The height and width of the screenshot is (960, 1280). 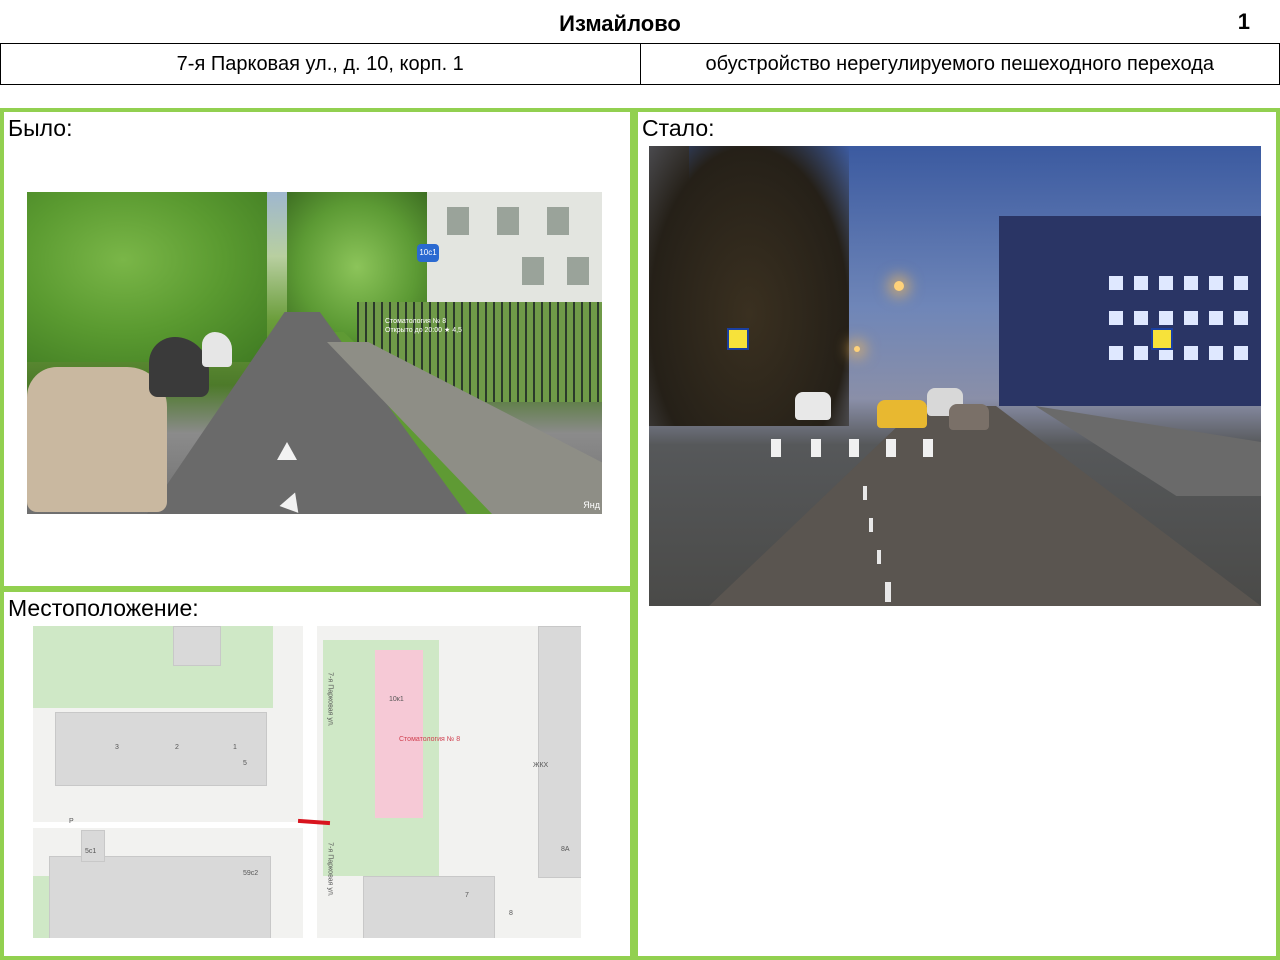 I want to click on car-rear, so click(x=969, y=417).